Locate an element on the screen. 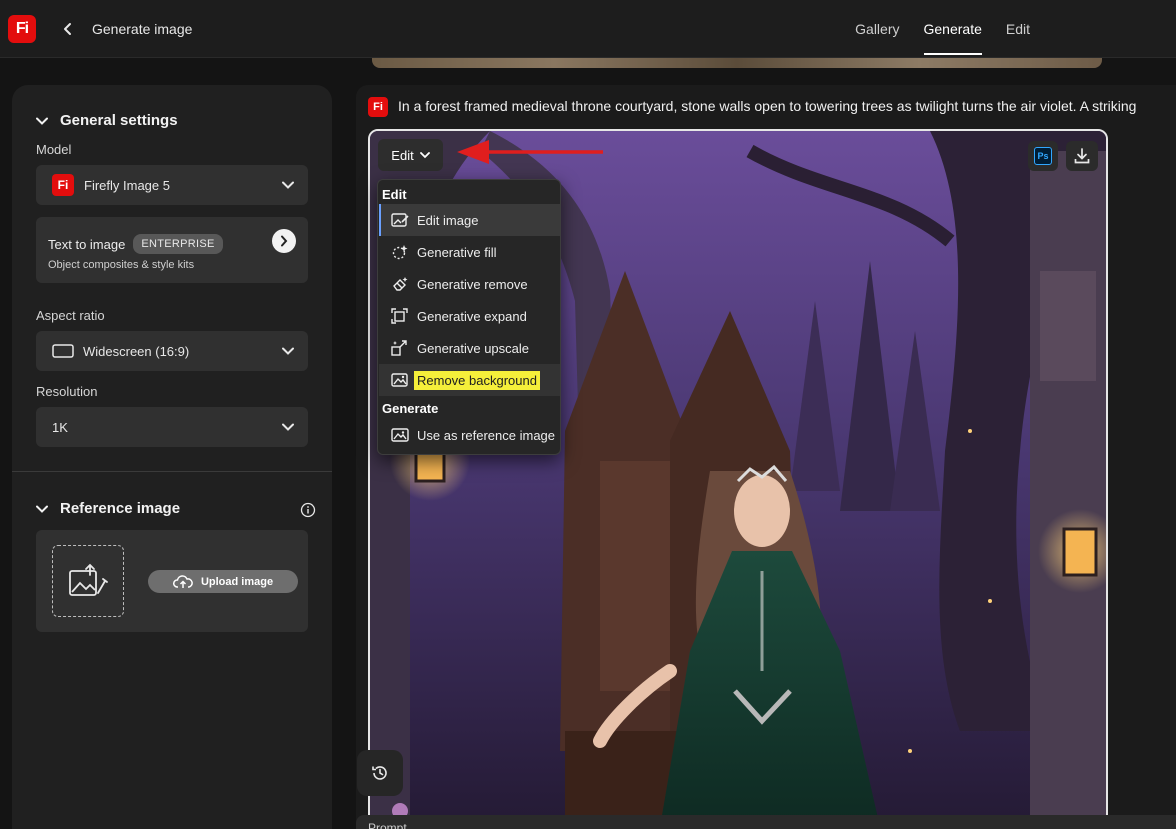 This screenshot has width=1176, height=829. info-icon is located at coordinates (308, 510).